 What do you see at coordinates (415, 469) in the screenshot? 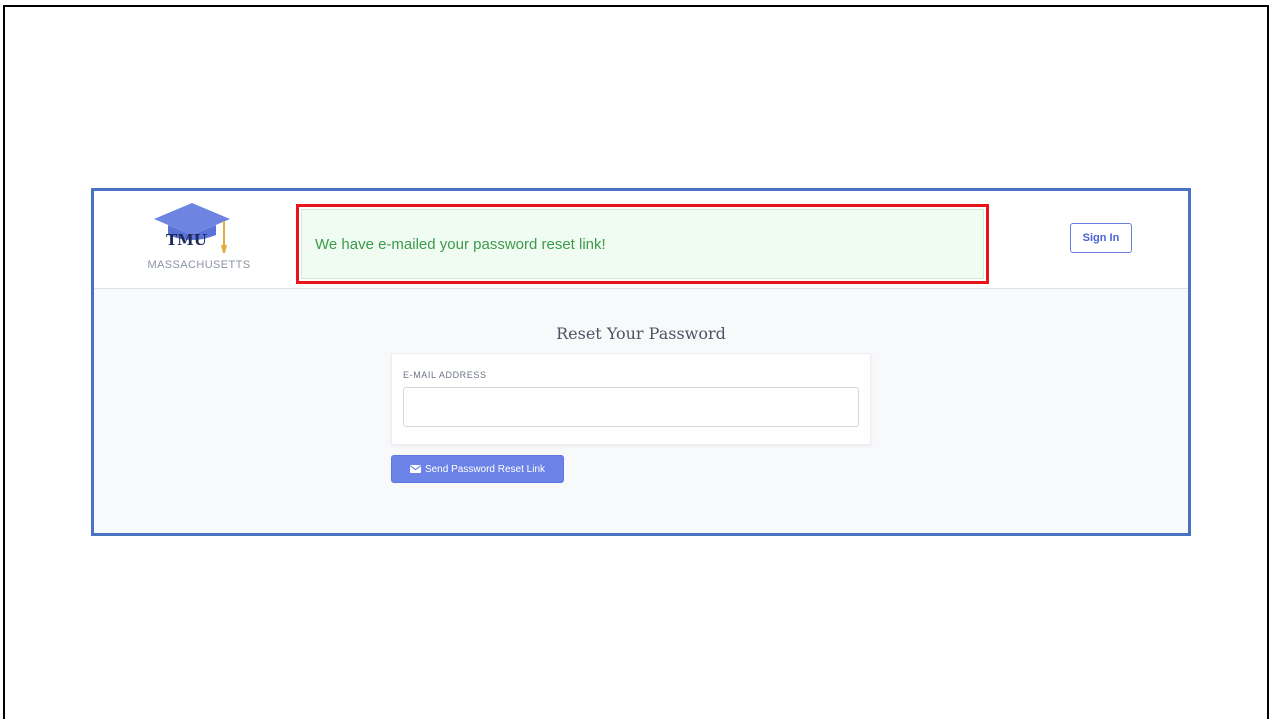
I see `envelope-icon` at bounding box center [415, 469].